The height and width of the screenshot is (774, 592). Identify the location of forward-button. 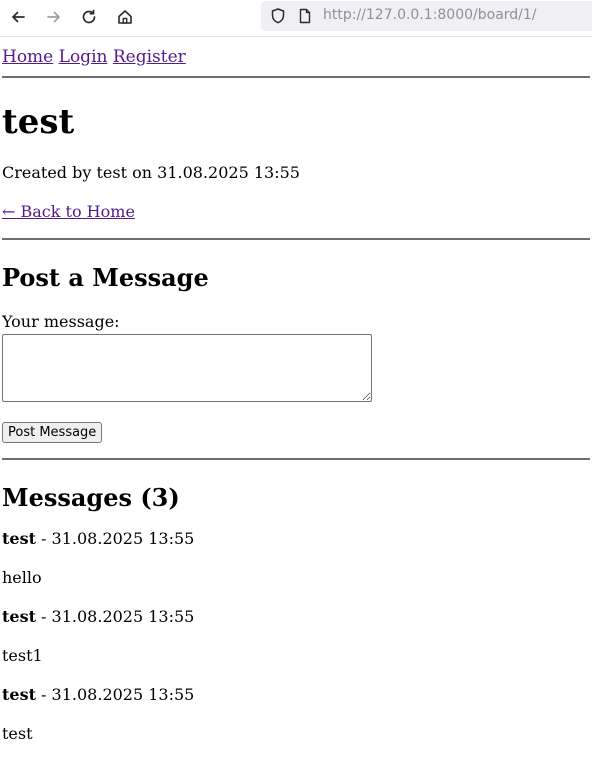
(54, 17).